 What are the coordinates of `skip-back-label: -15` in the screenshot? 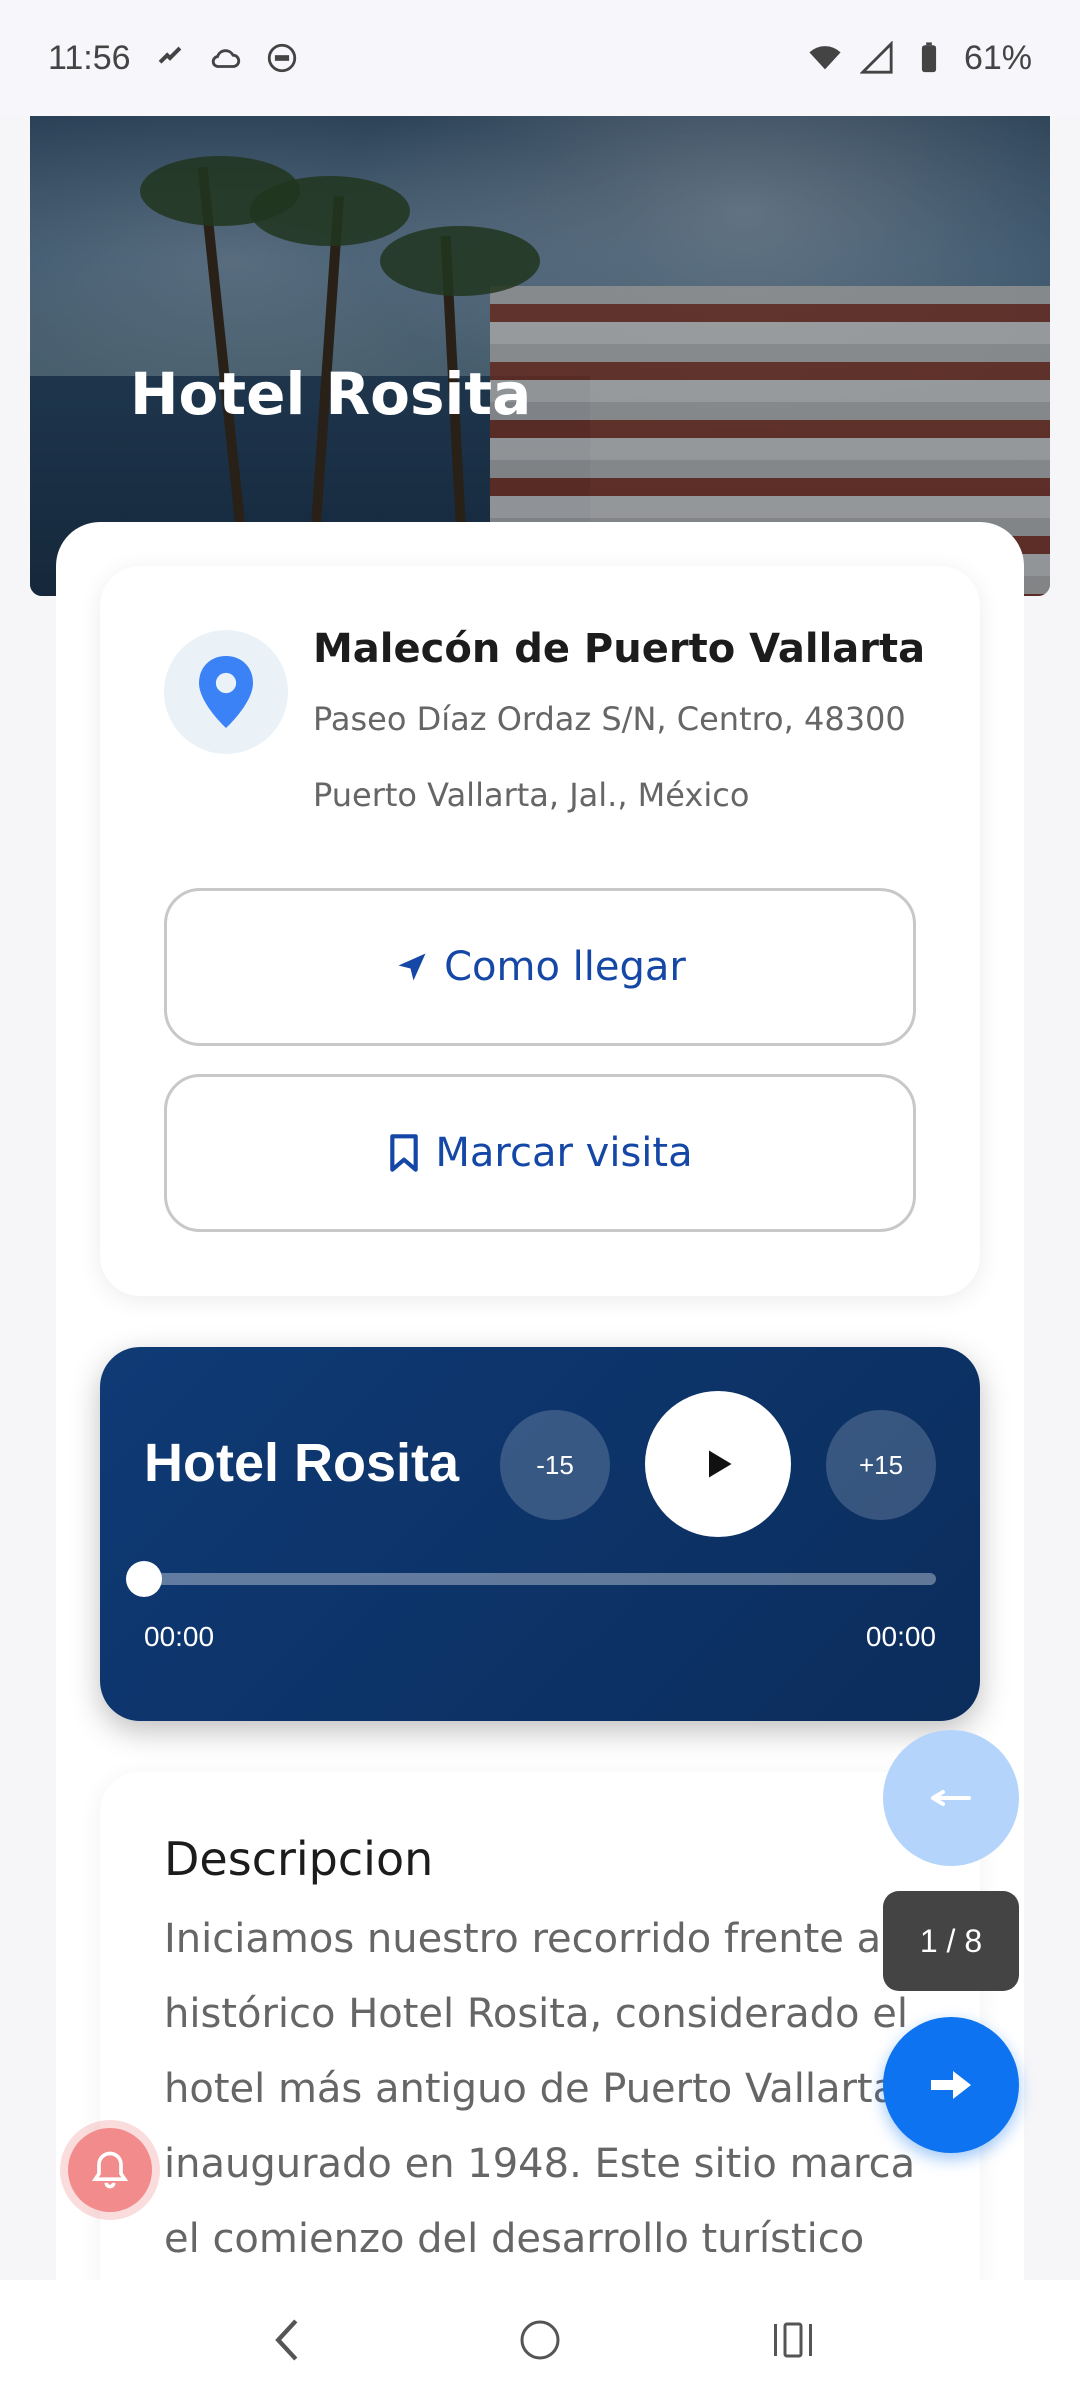 It's located at (555, 1464).